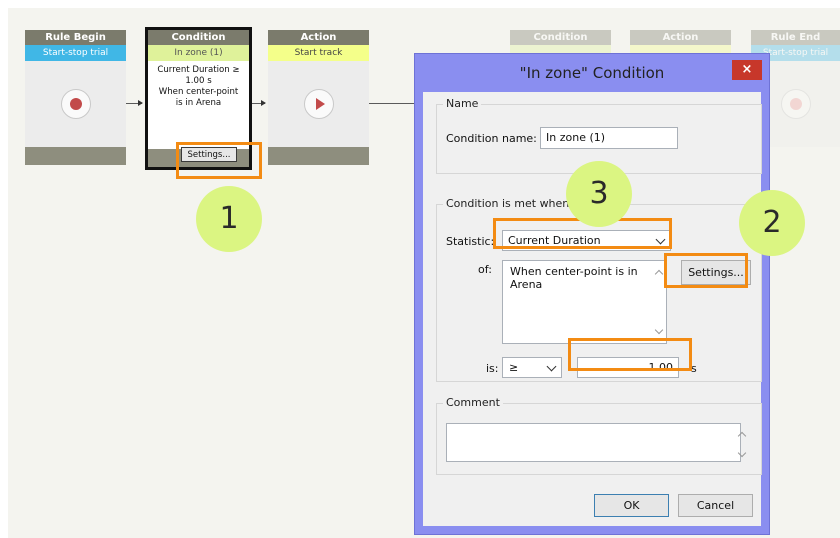  I want to click on block-subtitle: Start track, so click(318, 53).